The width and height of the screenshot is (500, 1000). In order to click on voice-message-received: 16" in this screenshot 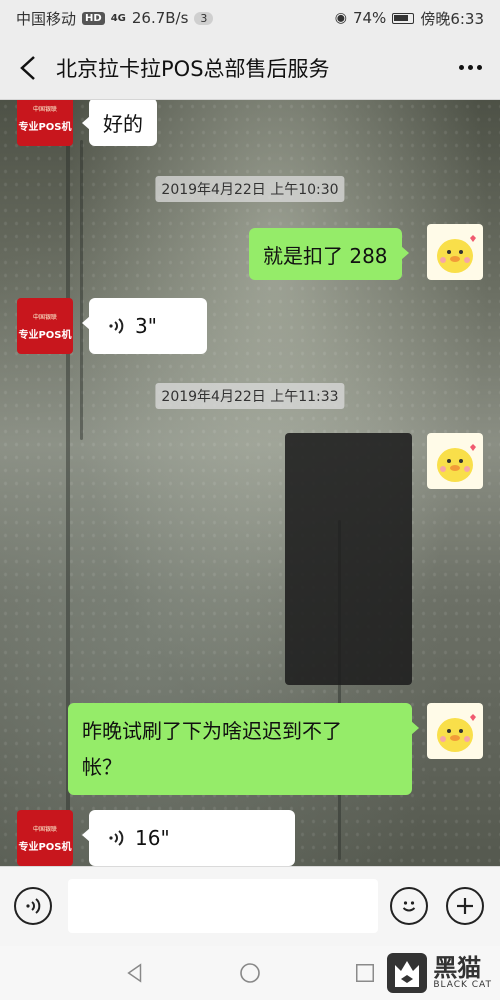, I will do `click(188, 838)`.